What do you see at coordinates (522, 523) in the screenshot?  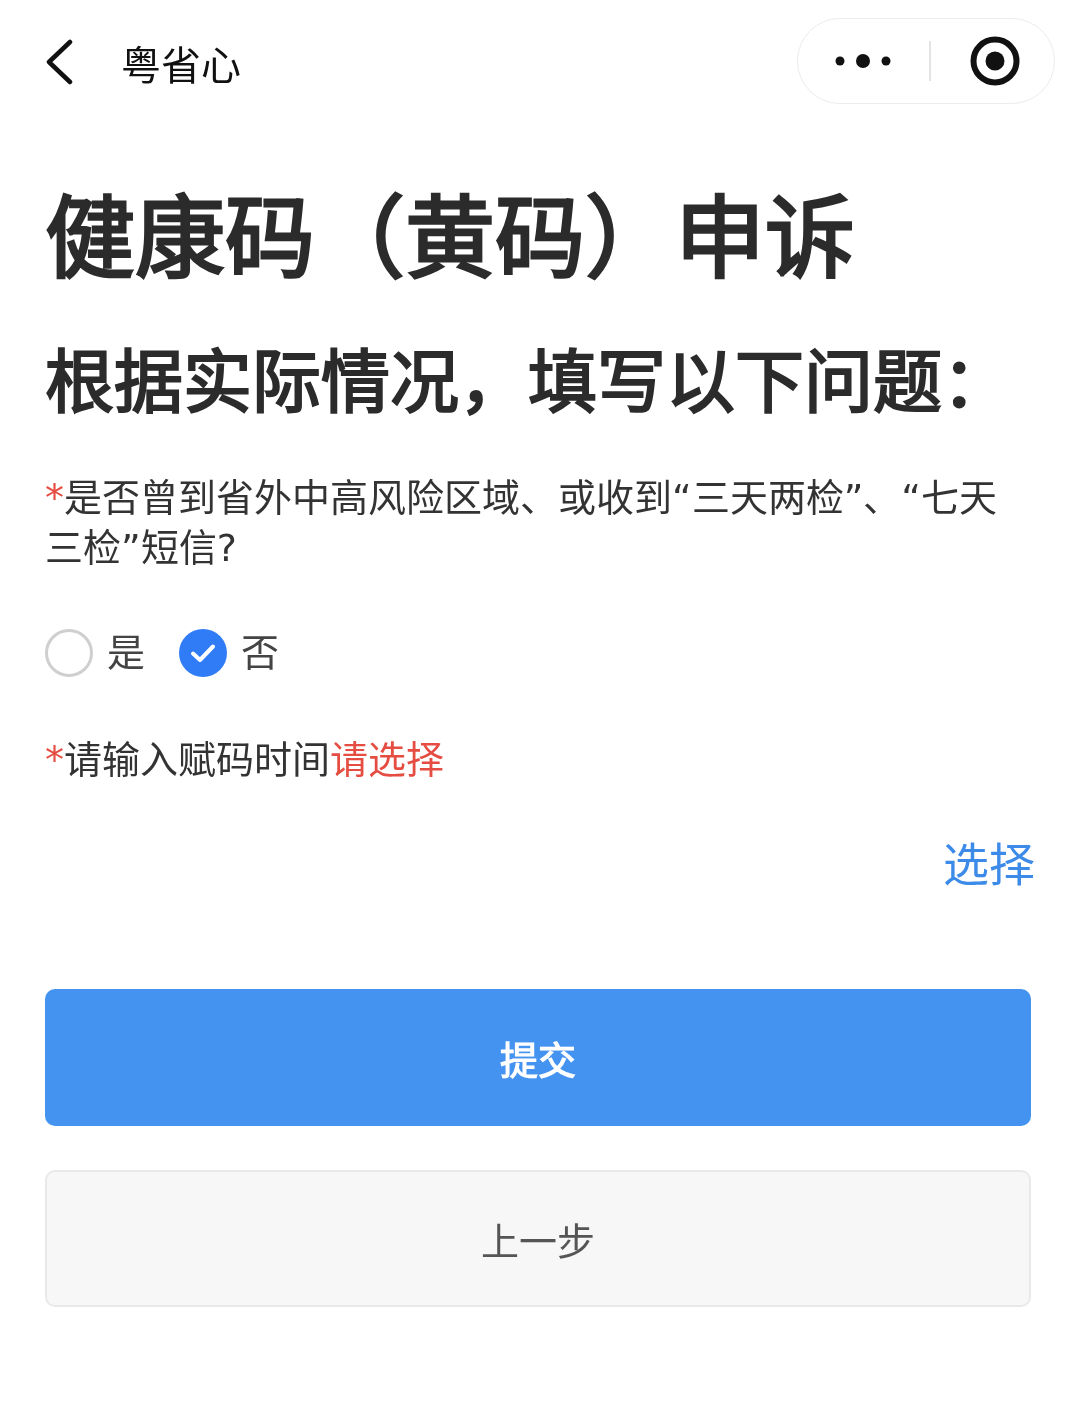 I see `question-label: *是否曾到省外中高风险区域、或收到“三天两检”、“七天三检”短信?` at bounding box center [522, 523].